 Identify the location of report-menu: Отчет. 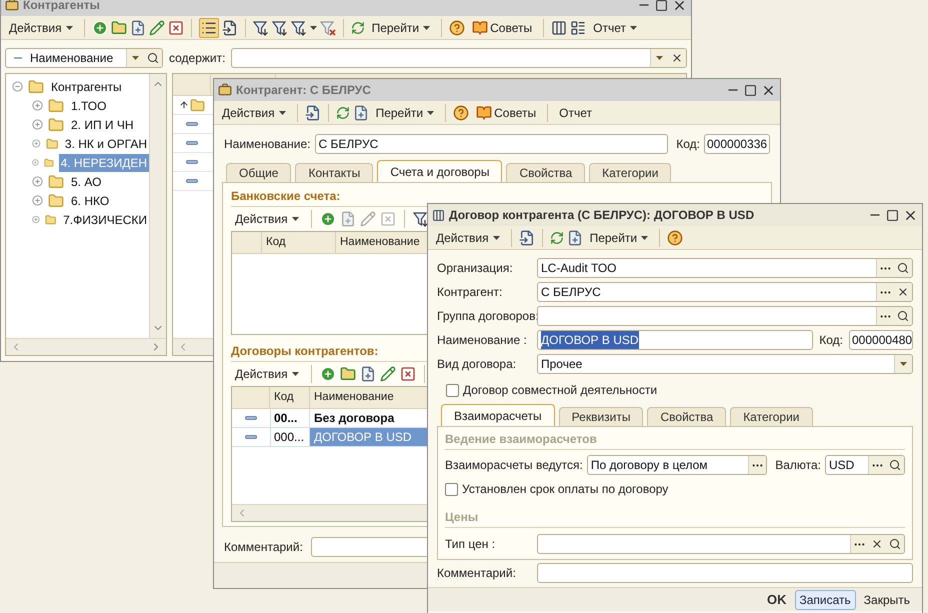
(615, 28).